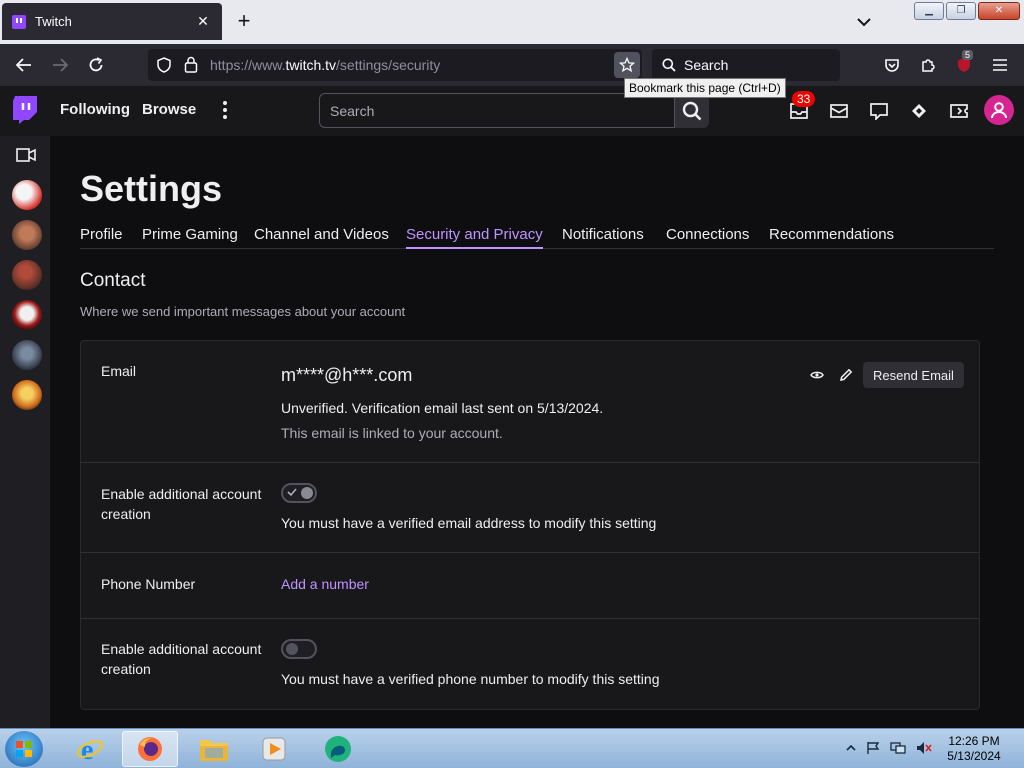  Describe the element at coordinates (181, 504) in the screenshot. I see `email-account-creation-label: Enable additional account creation` at that location.